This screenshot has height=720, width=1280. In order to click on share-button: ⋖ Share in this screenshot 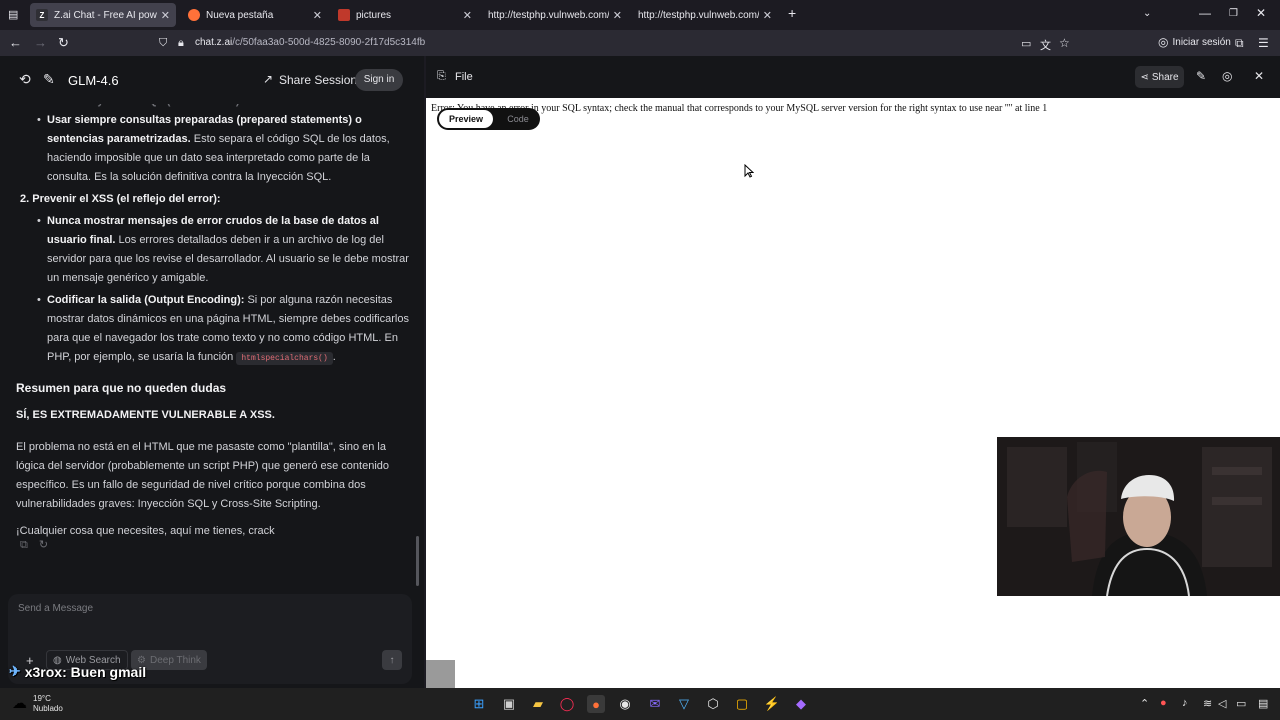, I will do `click(1159, 77)`.